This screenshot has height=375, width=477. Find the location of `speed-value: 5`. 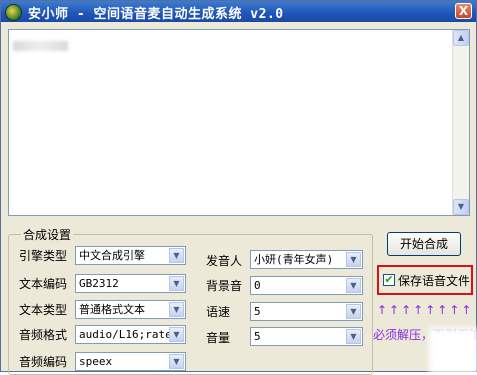

speed-value: 5 is located at coordinates (257, 311).